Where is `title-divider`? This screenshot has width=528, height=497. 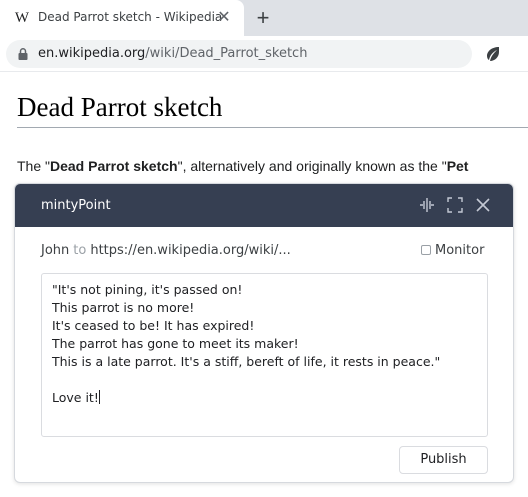
title-divider is located at coordinates (272, 127).